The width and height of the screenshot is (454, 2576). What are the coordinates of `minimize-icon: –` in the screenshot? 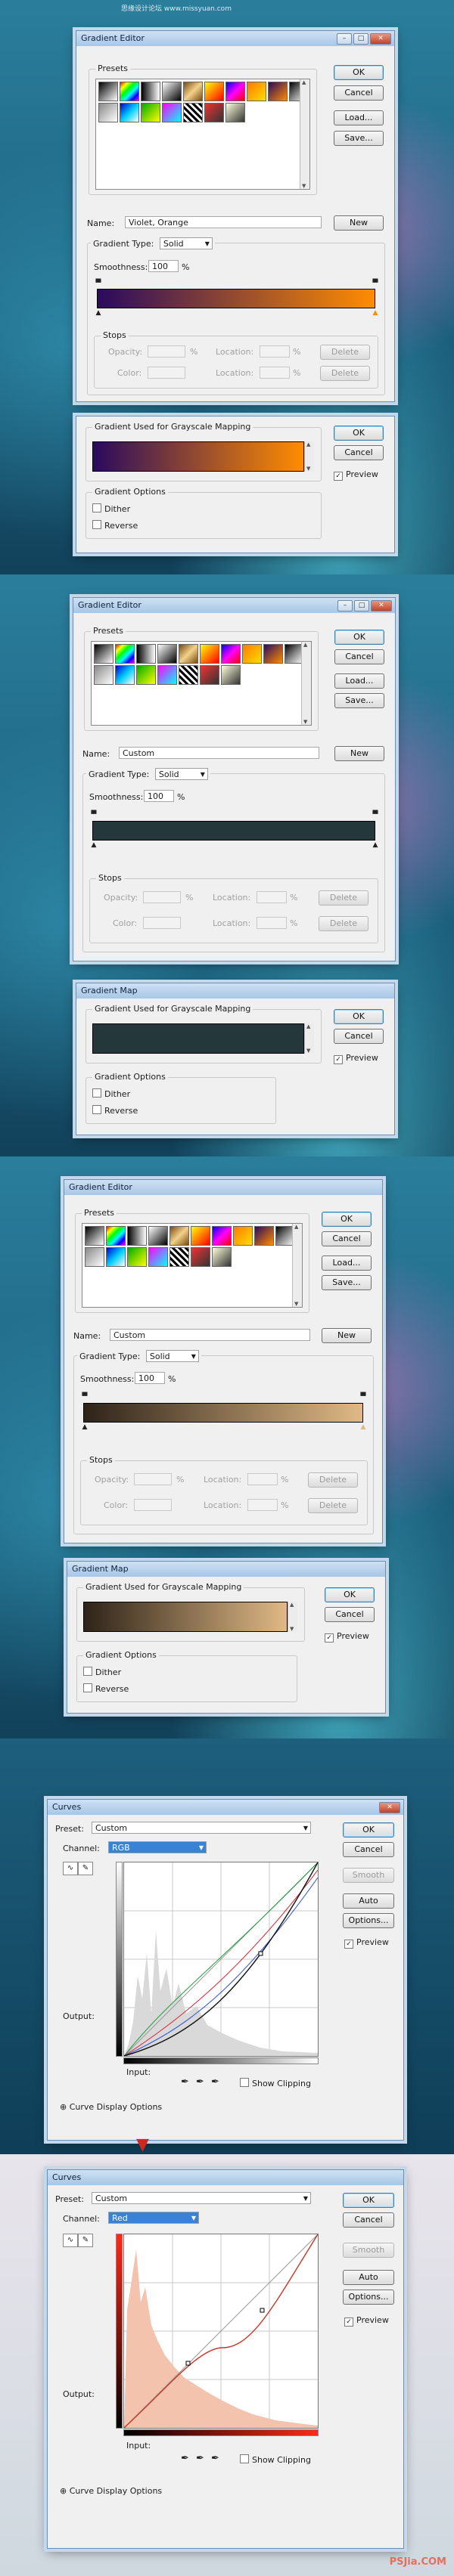 It's located at (344, 39).